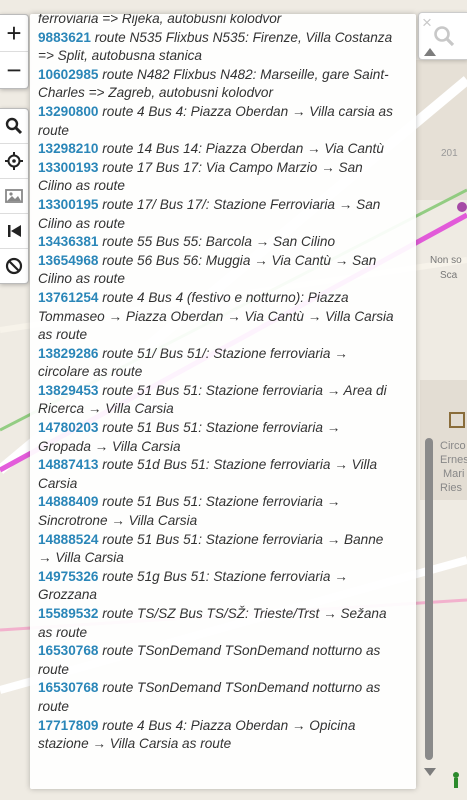 This screenshot has height=800, width=467. Describe the element at coordinates (68, 74) in the screenshot. I see `relation-id-link: 10602985` at that location.